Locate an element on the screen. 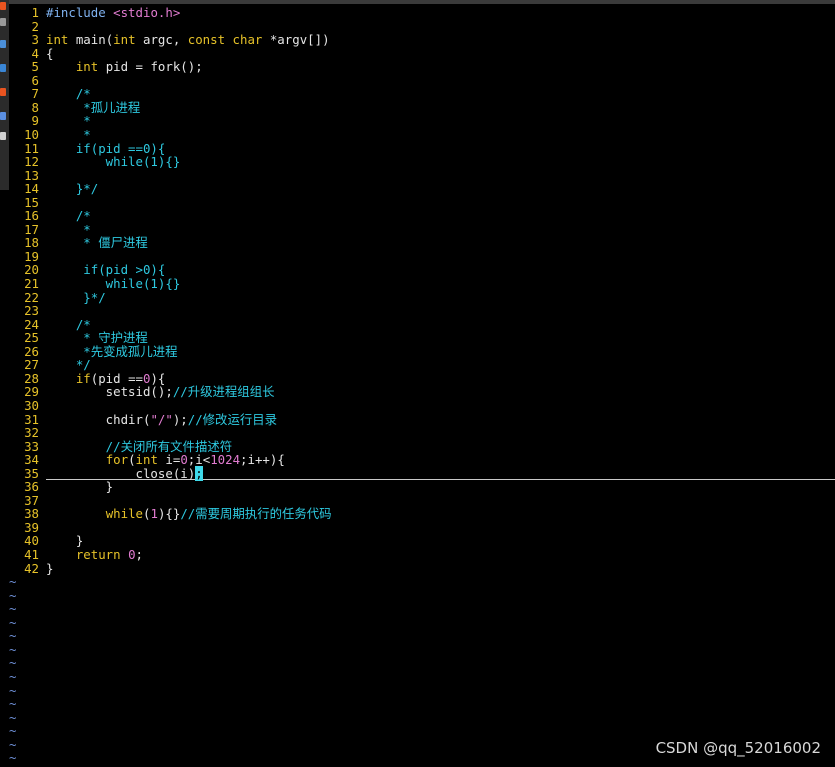  code-line: 12 while(1){} is located at coordinates (94, 162).